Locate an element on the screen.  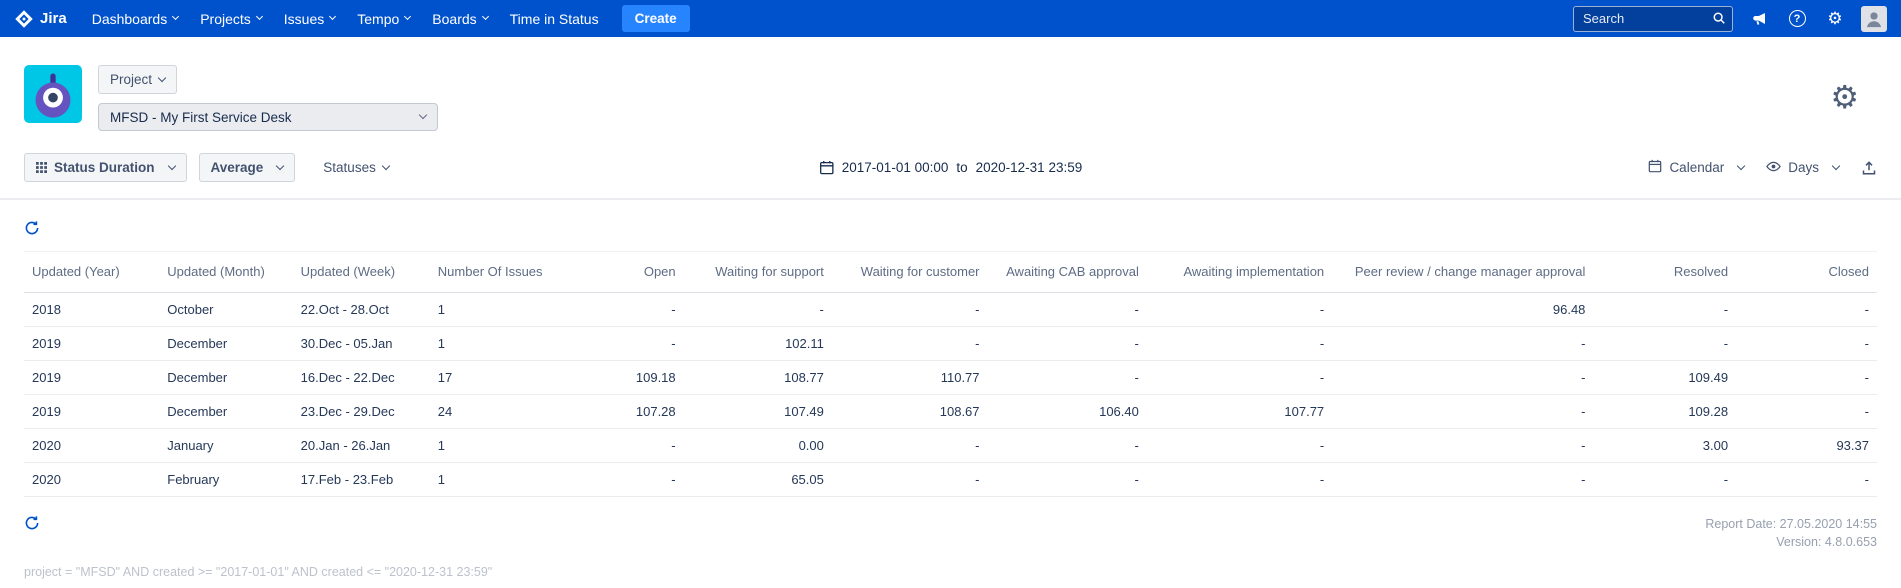
statuses-dropdown: Statuses is located at coordinates (357, 167).